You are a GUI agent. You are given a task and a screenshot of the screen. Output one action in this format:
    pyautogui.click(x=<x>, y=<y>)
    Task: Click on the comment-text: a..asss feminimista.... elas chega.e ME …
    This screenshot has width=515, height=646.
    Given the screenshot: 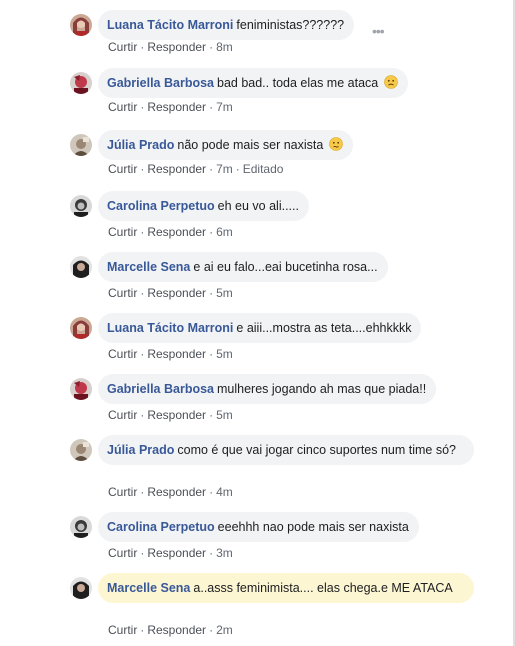 What is the action you would take?
    pyautogui.click(x=323, y=588)
    